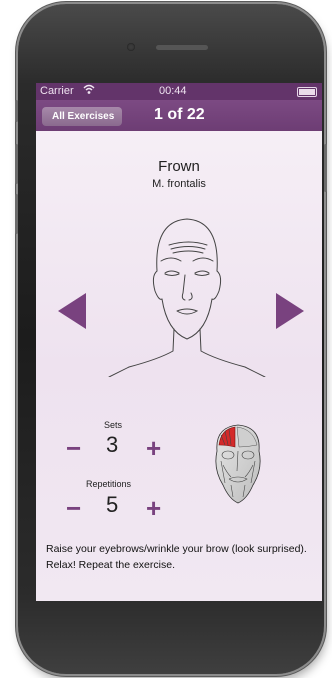  I want to click on navigation-bar: All Exercises 1 of 22, so click(179, 115).